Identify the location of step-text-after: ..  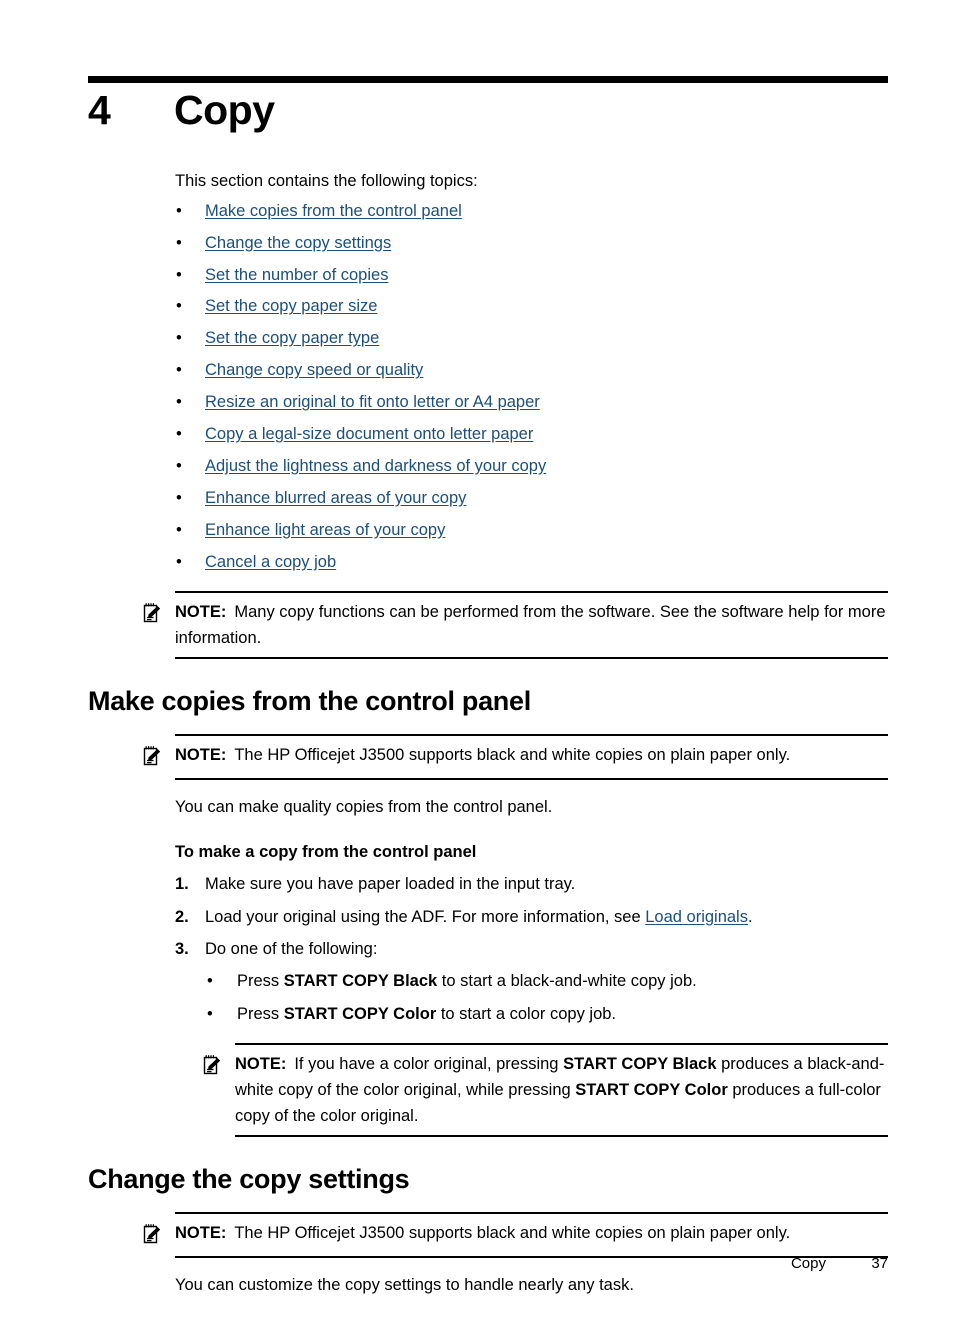
(750, 916).